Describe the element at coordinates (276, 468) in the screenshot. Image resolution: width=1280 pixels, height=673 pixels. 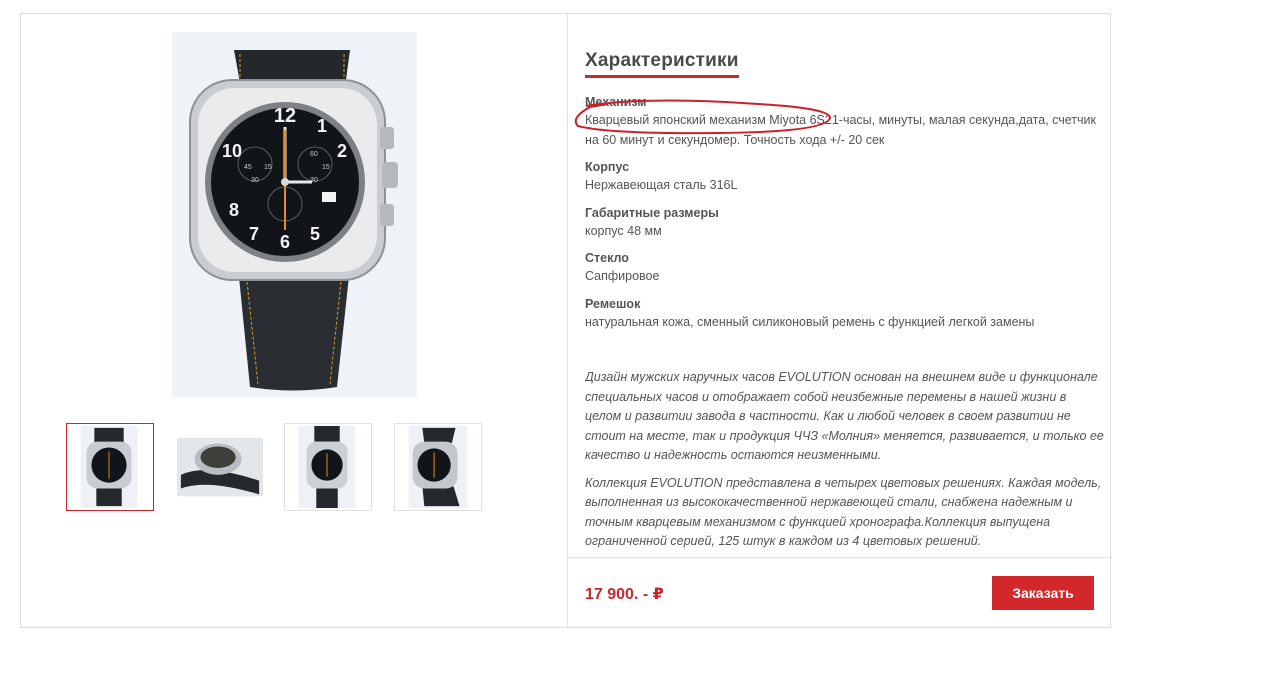
I see `thumbnail-strip` at that location.